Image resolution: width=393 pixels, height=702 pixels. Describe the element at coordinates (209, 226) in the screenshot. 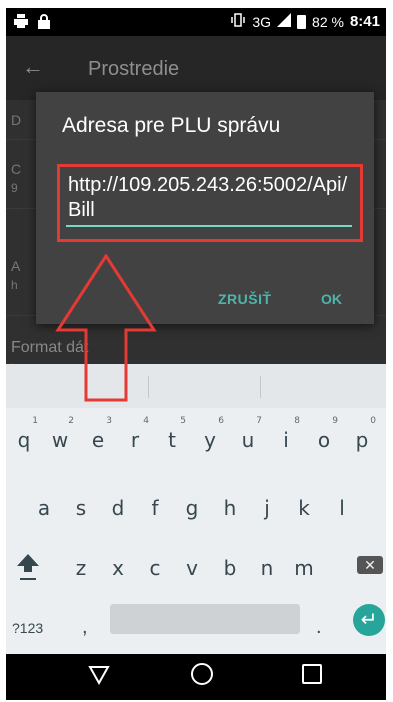

I see `input-underline` at that location.